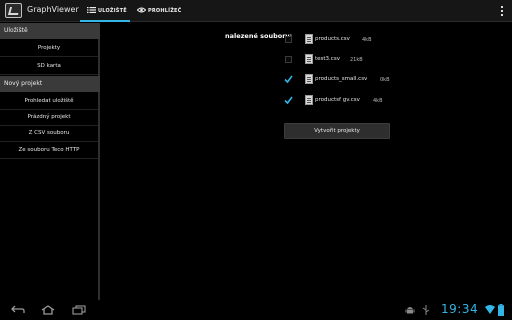 The image size is (512, 320). What do you see at coordinates (49, 117) in the screenshot?
I see `sidebar-item-empty-project: Prázdný projekt` at bounding box center [49, 117].